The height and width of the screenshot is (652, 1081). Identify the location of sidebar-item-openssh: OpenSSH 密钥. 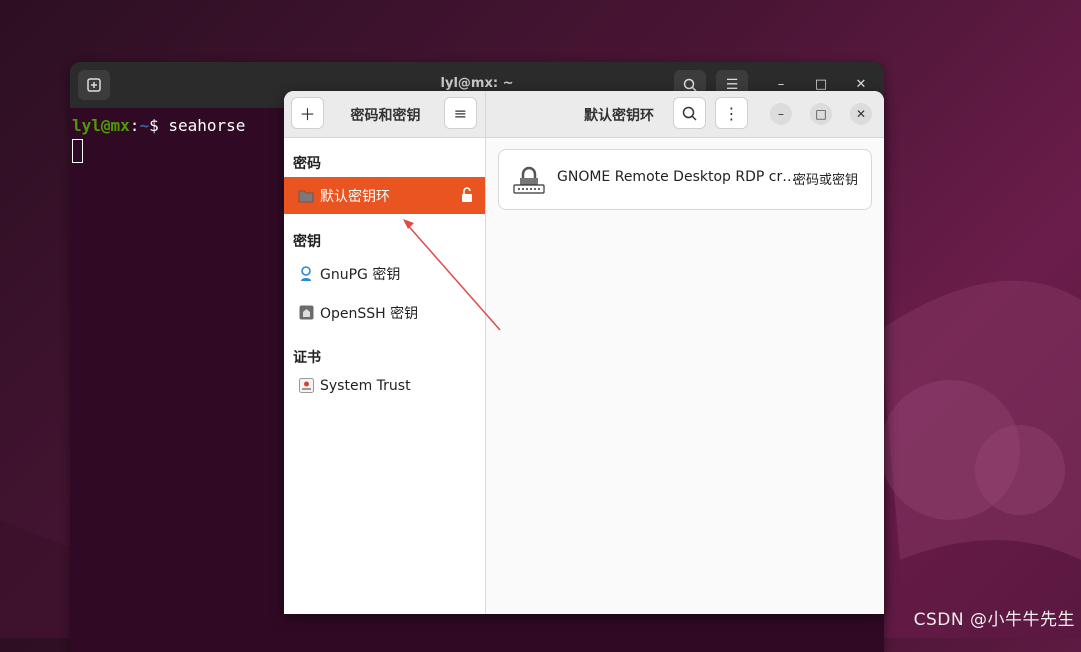
(384, 312).